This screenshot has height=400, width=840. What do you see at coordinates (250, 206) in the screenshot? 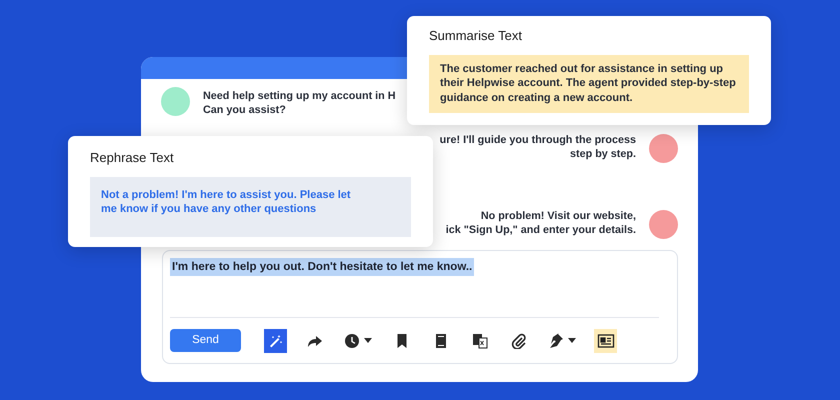
I see `rephrased-text: Not a problem! I'm here to assist you. Please let me know if you have any other questions` at bounding box center [250, 206].